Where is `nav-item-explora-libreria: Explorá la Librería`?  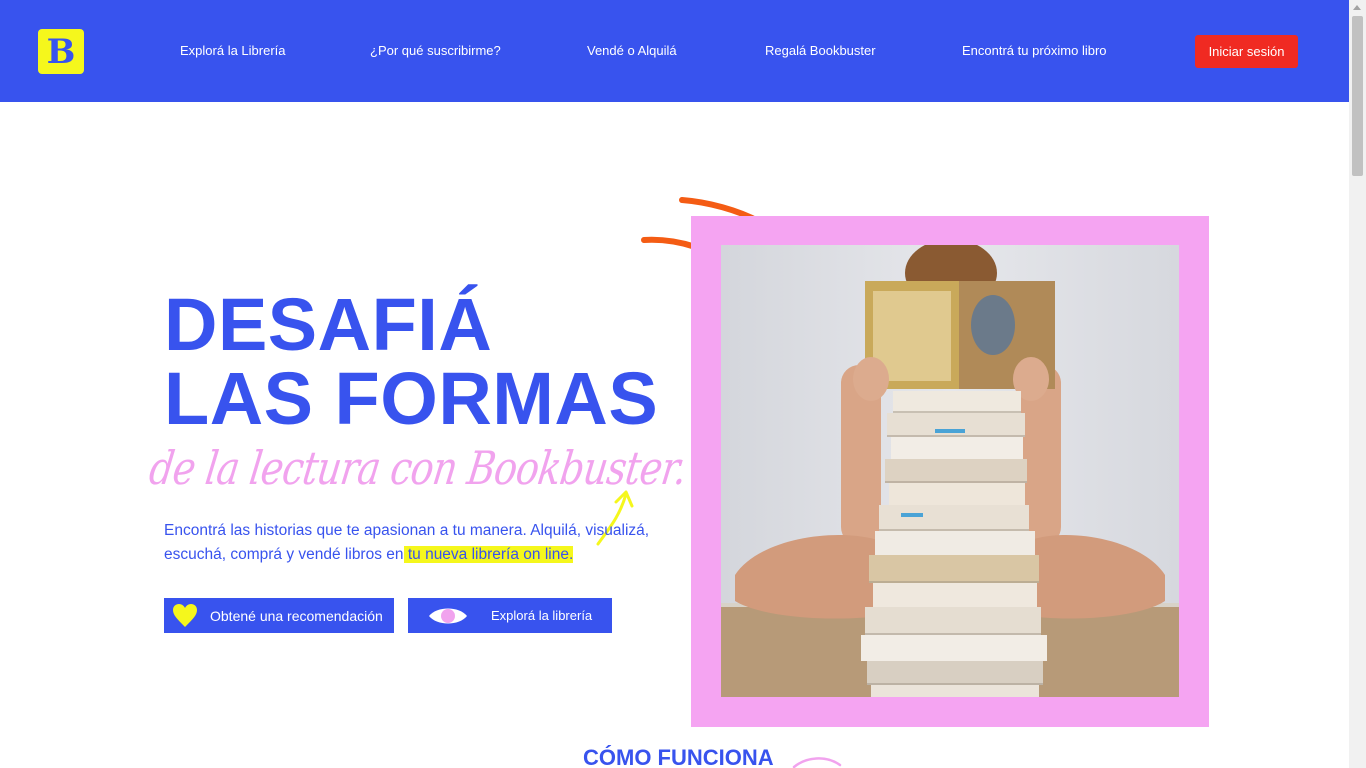
nav-item-explora-libreria: Explorá la Librería is located at coordinates (233, 51).